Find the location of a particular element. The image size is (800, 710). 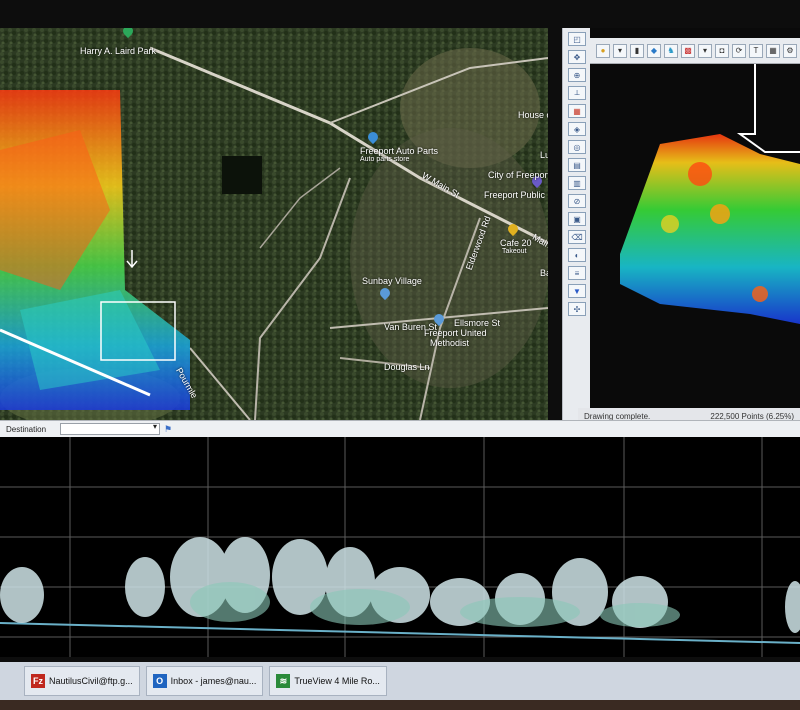

measure-tool-icon: ⟂ is located at coordinates (577, 93).